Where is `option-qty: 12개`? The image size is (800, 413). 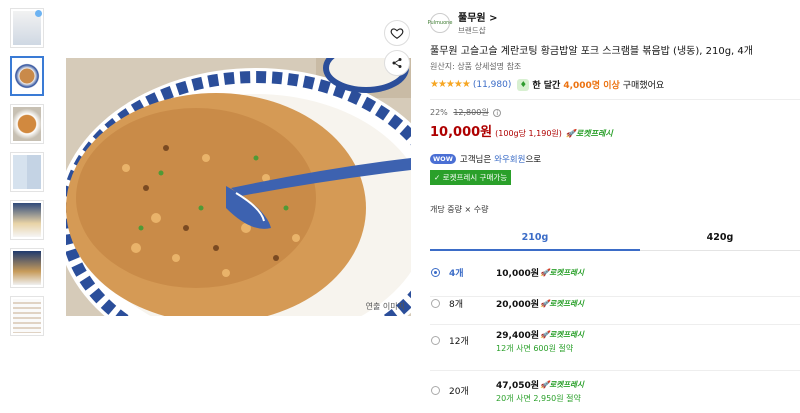 option-qty: 12개 is located at coordinates (459, 342).